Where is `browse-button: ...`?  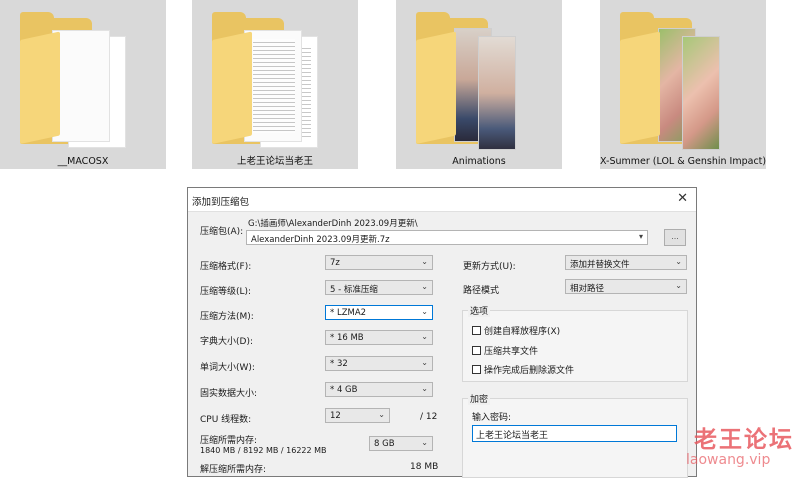 browse-button: ... is located at coordinates (675, 237).